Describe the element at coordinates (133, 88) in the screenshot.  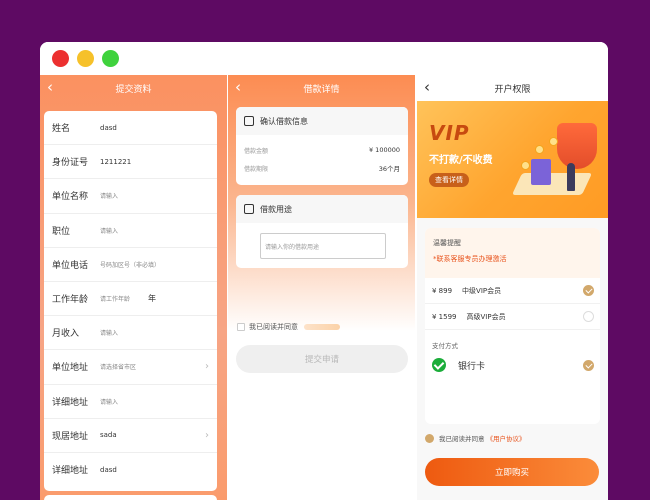
I see `nav-bar: ‹ 提交资料` at that location.